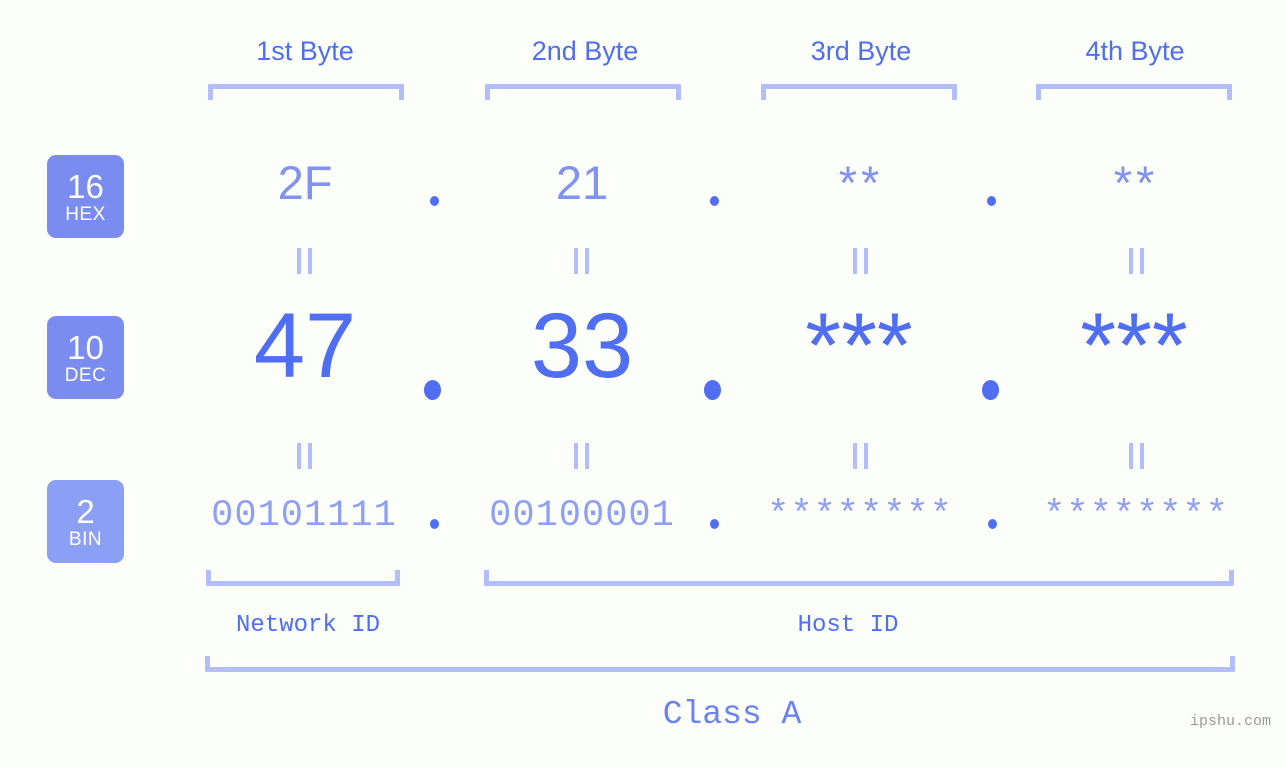  What do you see at coordinates (861, 182) in the screenshot?
I see `hex-byte-3: **` at bounding box center [861, 182].